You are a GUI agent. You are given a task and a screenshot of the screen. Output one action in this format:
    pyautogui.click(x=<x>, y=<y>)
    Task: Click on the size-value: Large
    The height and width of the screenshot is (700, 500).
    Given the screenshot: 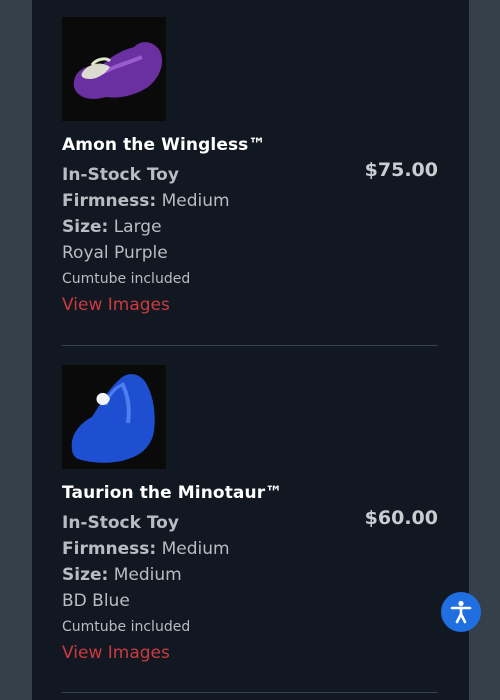 What is the action you would take?
    pyautogui.click(x=137, y=227)
    